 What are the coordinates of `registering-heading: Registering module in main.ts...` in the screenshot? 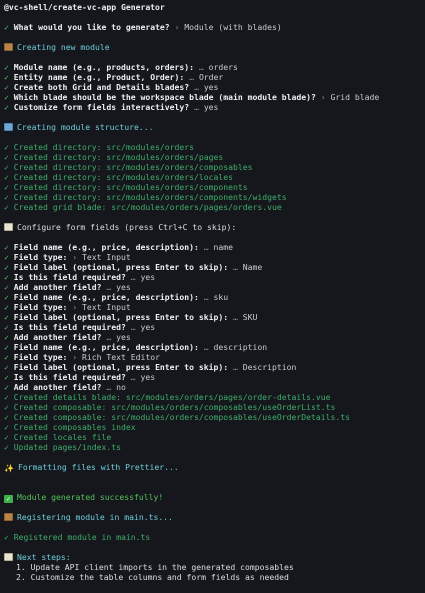 It's located at (212, 517).